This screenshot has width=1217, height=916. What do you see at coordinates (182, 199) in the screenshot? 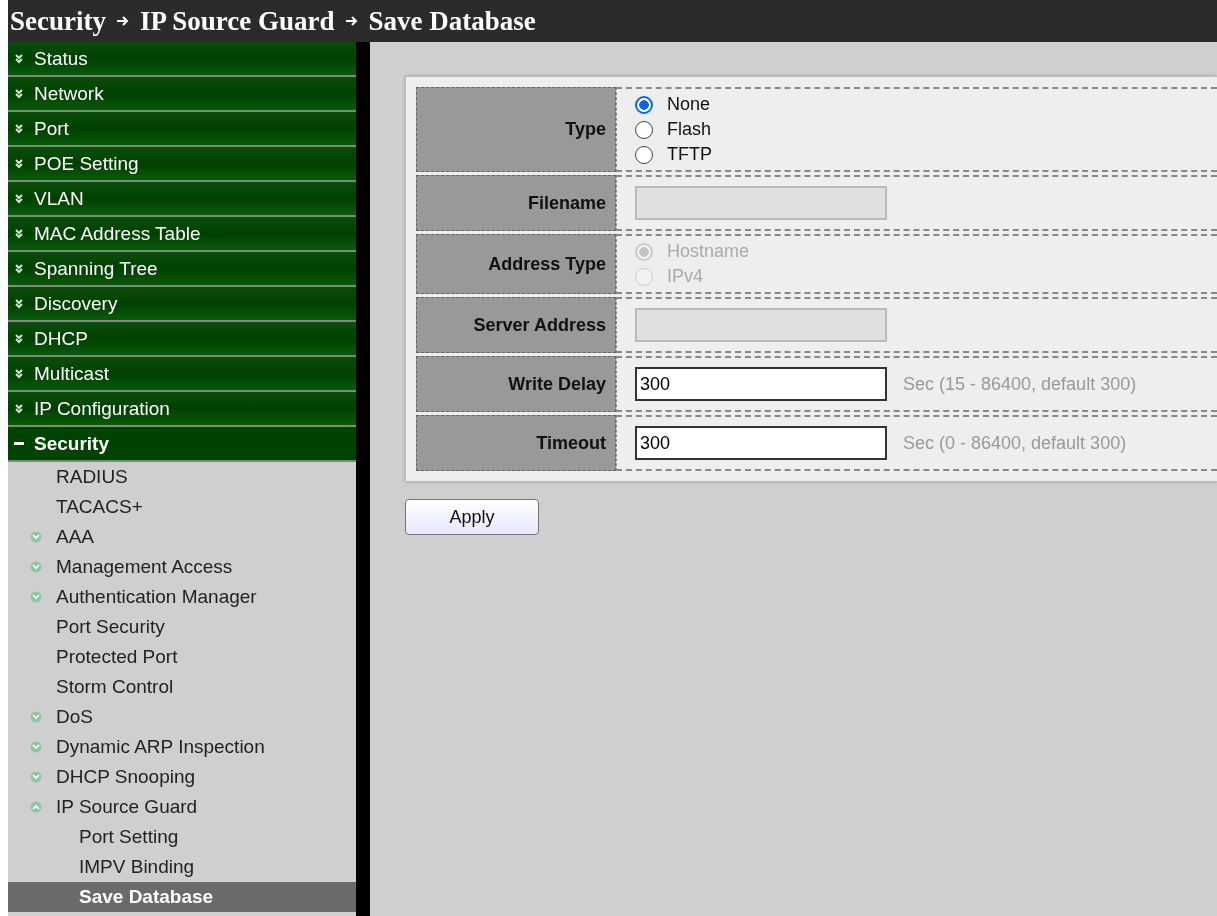
I see `menu-item: VLAN` at bounding box center [182, 199].